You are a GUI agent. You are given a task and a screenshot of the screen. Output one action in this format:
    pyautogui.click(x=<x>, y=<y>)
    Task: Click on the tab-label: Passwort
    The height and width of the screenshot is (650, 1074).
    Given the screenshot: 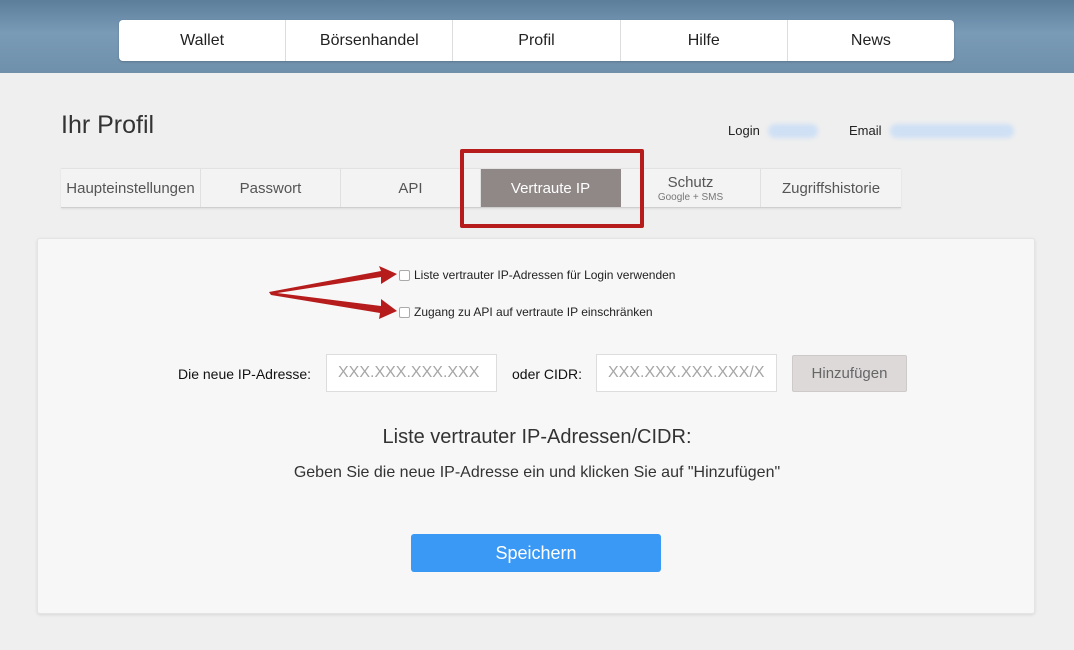 What is the action you would take?
    pyautogui.click(x=270, y=188)
    